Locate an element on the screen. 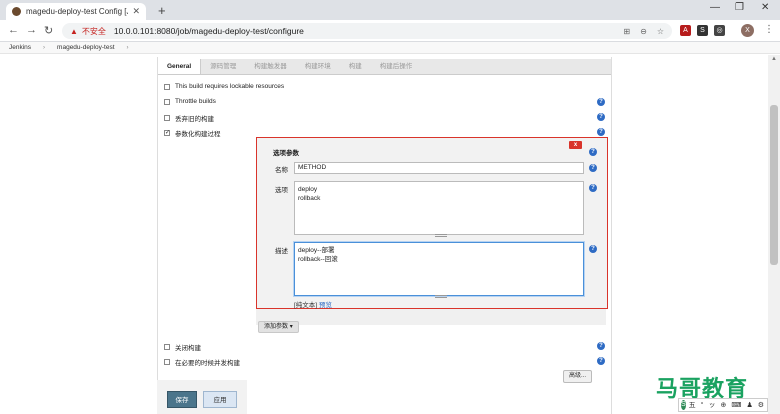  option-label: 关闭构建 is located at coordinates (188, 348).